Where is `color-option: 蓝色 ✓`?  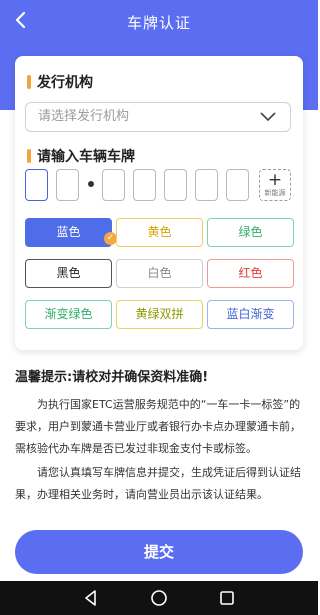
color-option: 蓝色 ✓ is located at coordinates (71, 232).